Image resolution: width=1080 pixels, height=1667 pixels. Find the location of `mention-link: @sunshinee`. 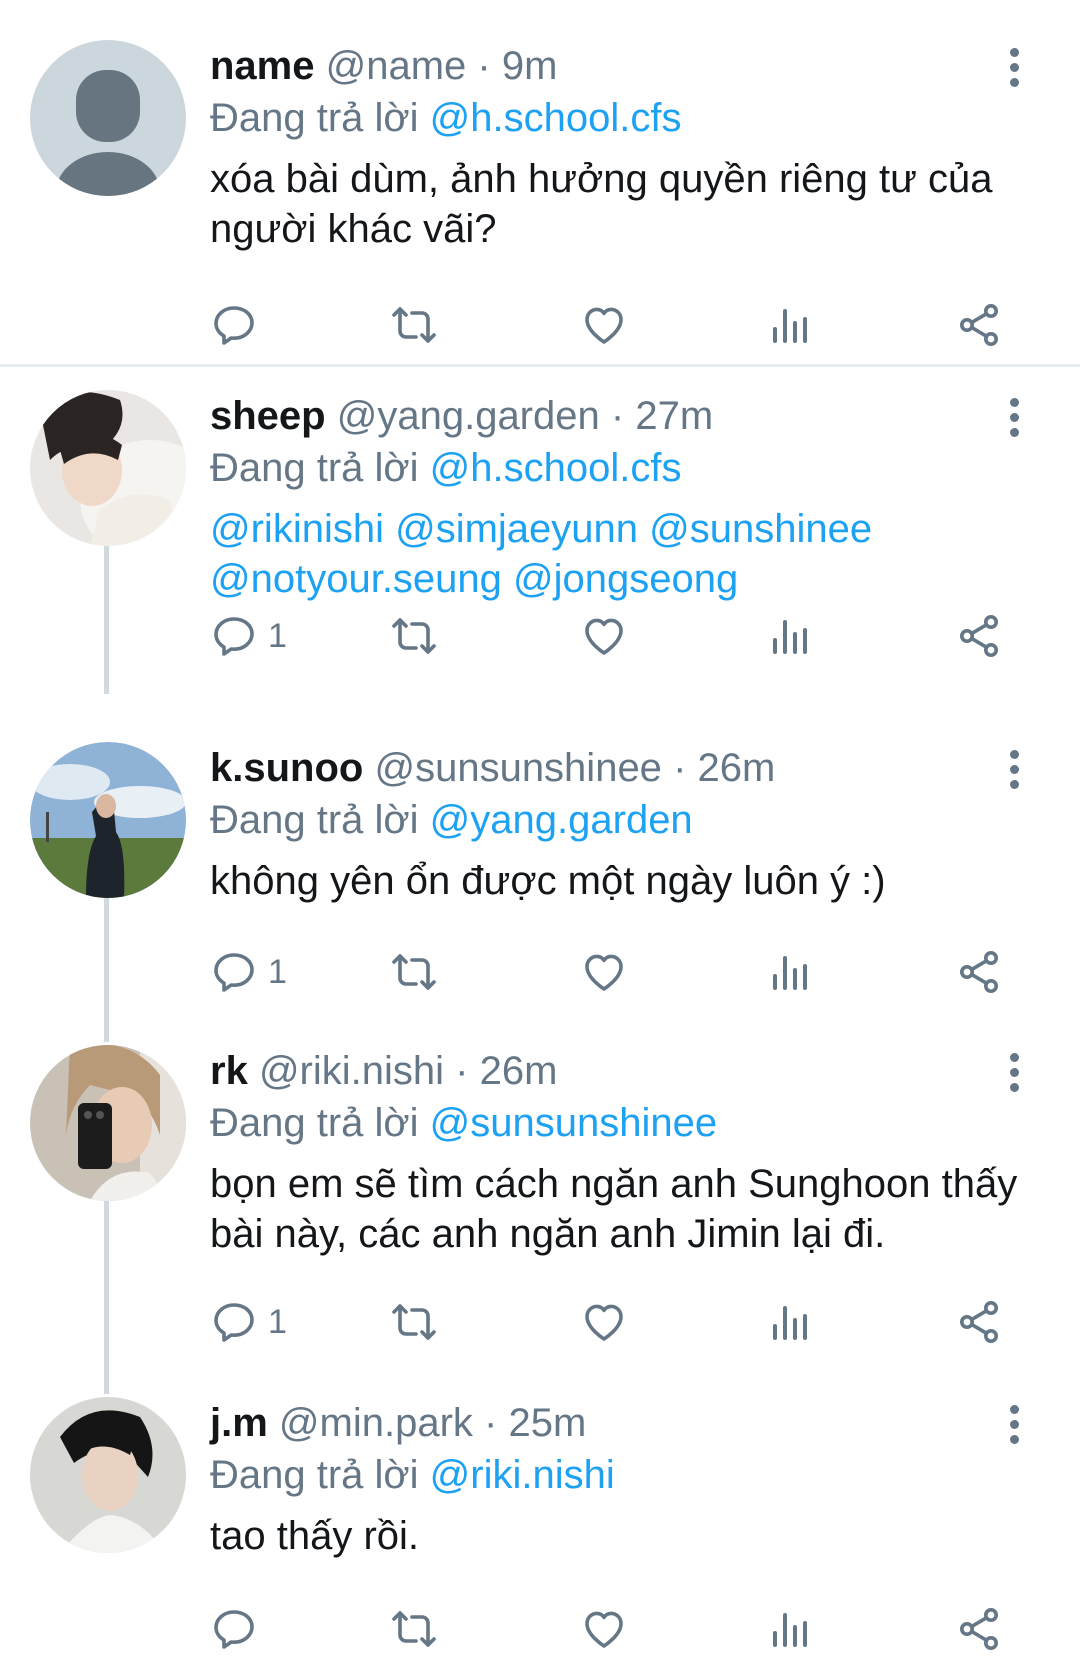

mention-link: @sunshinee is located at coordinates (760, 529).